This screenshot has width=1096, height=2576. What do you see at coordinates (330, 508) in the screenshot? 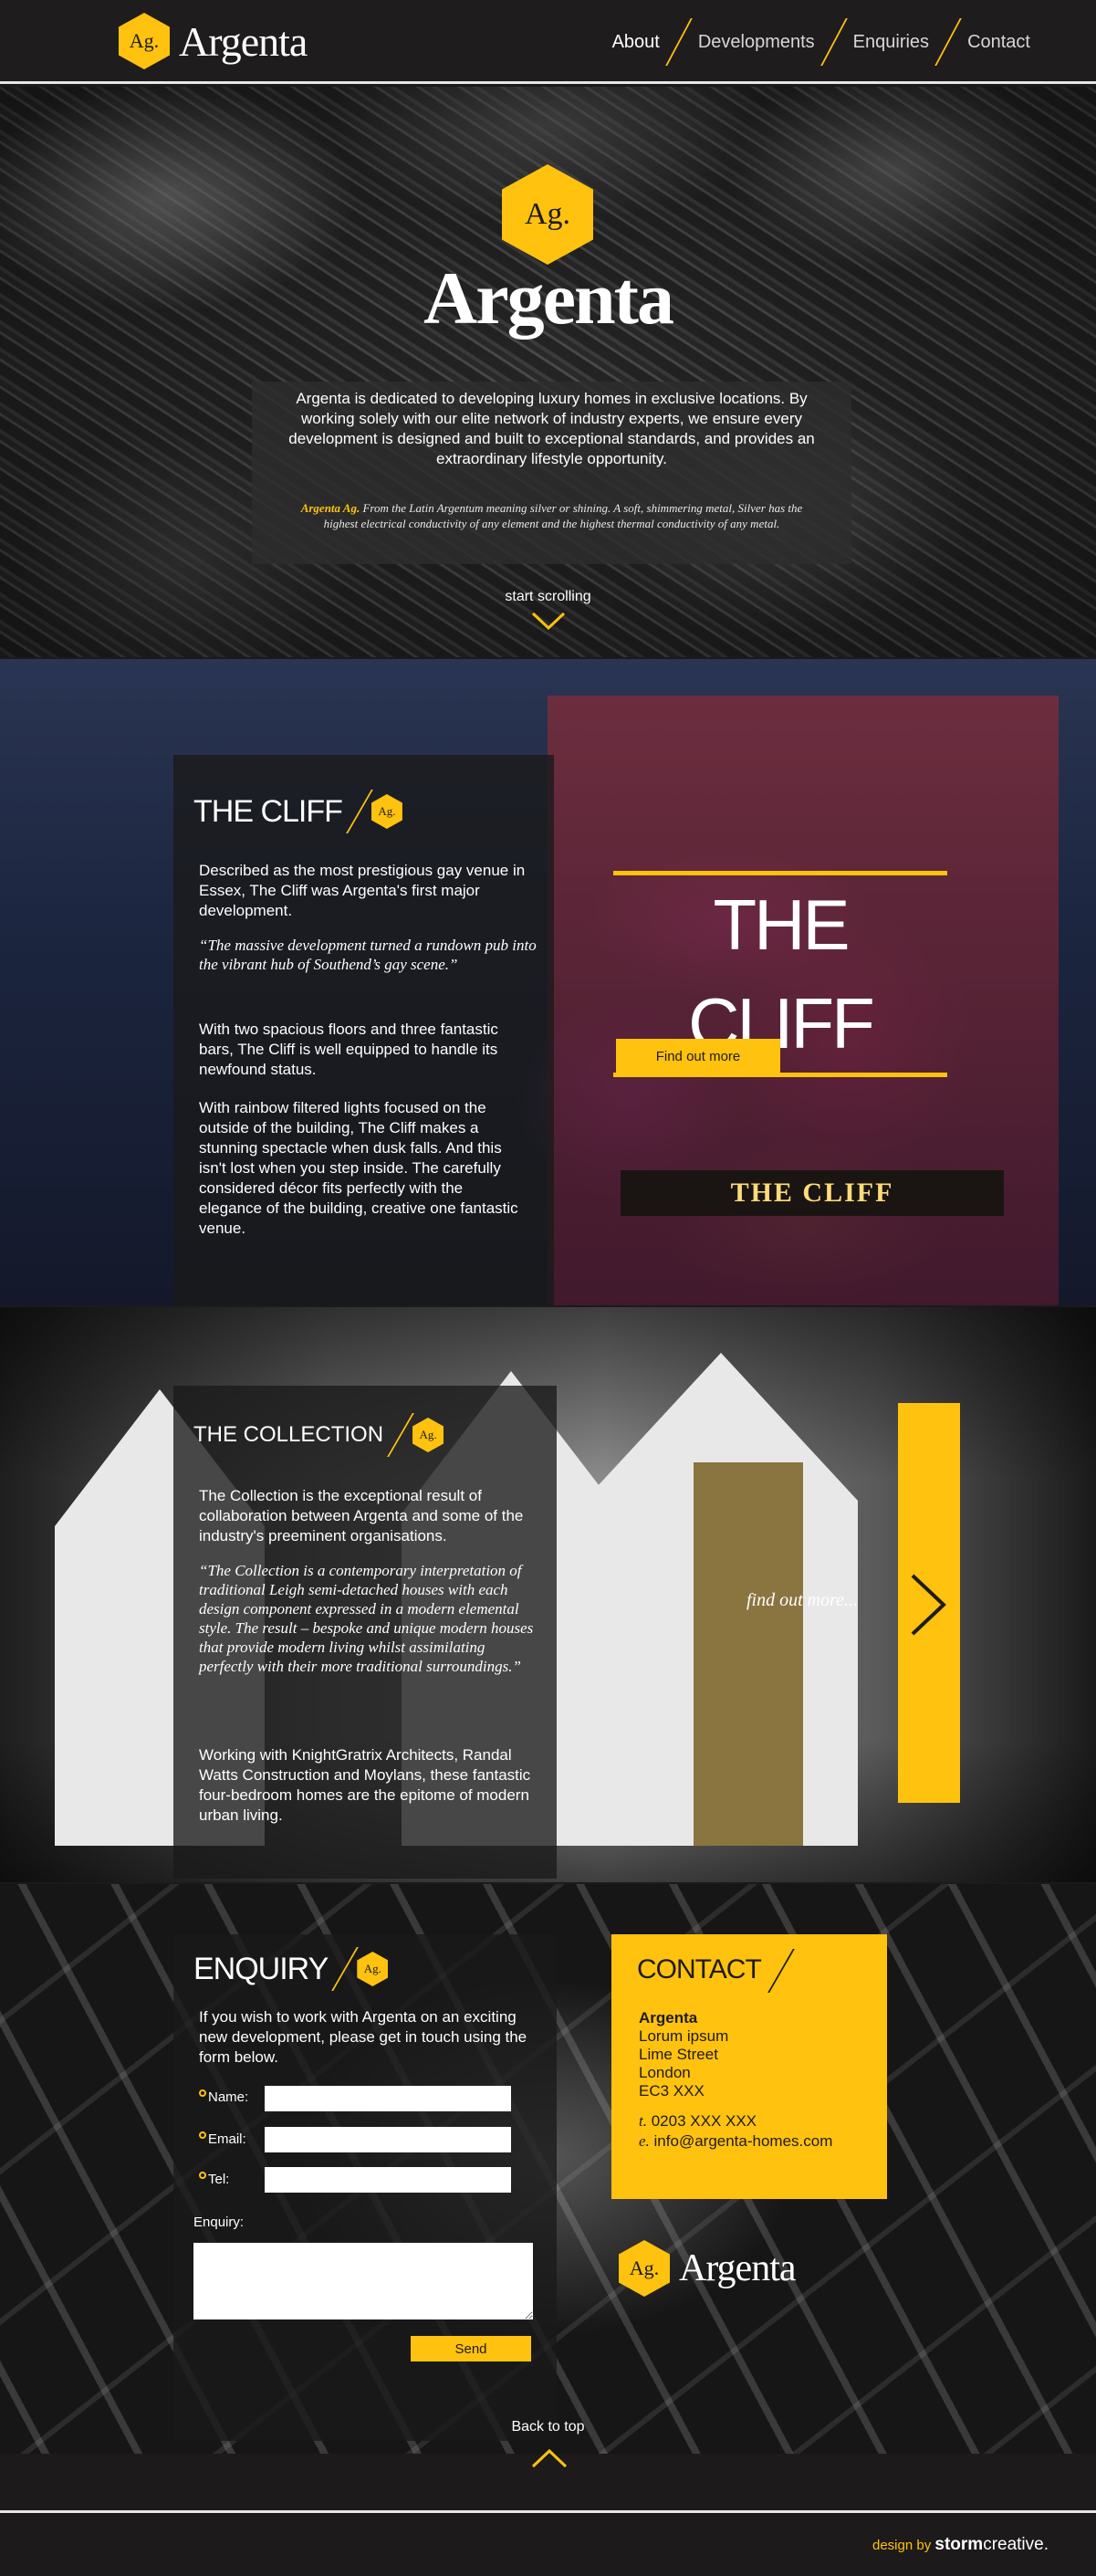
I see `definition-term: Argenta Ag.` at bounding box center [330, 508].